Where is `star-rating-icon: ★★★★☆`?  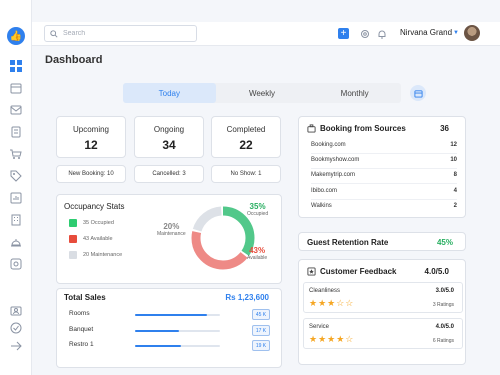 star-rating-icon: ★★★★☆ is located at coordinates (332, 339).